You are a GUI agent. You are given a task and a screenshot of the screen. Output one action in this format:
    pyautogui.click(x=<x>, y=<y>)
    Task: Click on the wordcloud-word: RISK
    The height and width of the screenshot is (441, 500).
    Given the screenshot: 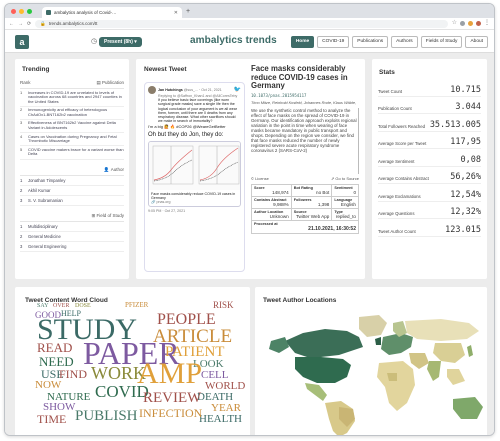 What is the action you would take?
    pyautogui.click(x=223, y=305)
    